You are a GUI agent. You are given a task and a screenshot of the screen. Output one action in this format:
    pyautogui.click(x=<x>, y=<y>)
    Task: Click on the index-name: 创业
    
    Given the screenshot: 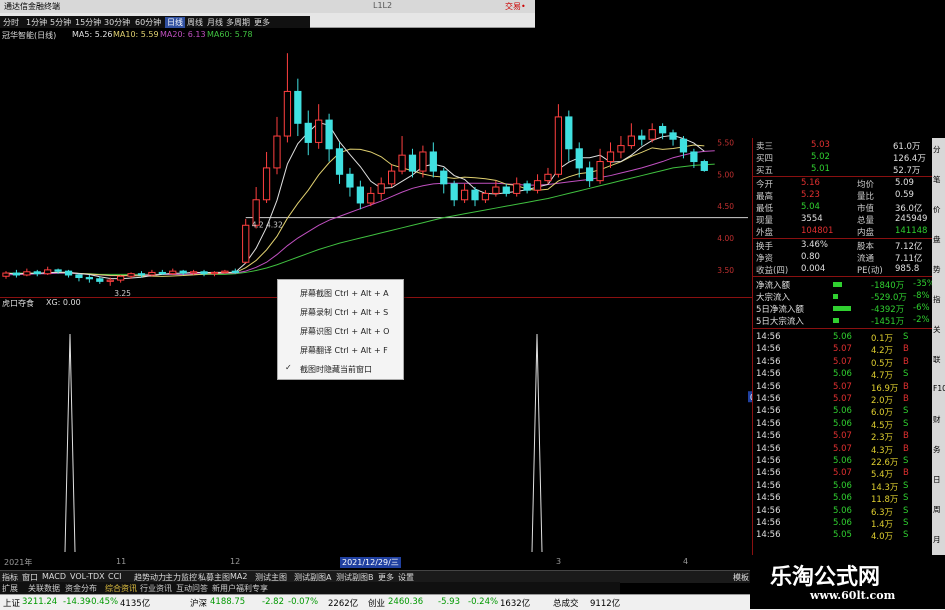 What is the action you would take?
    pyautogui.click(x=376, y=603)
    